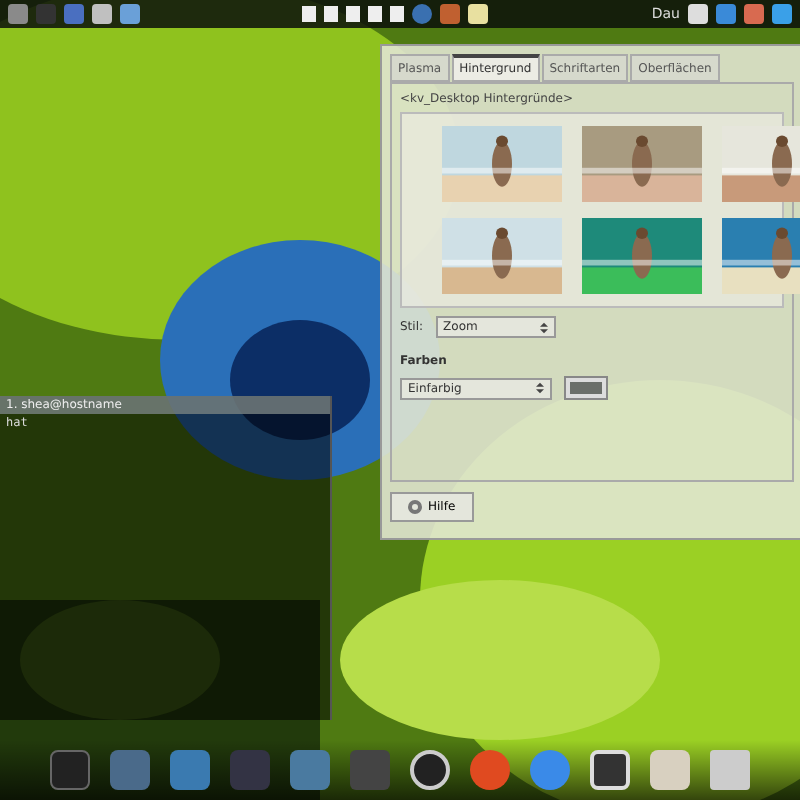 The height and width of the screenshot is (800, 800). What do you see at coordinates (450, 14) in the screenshot?
I see `app-icon` at bounding box center [450, 14].